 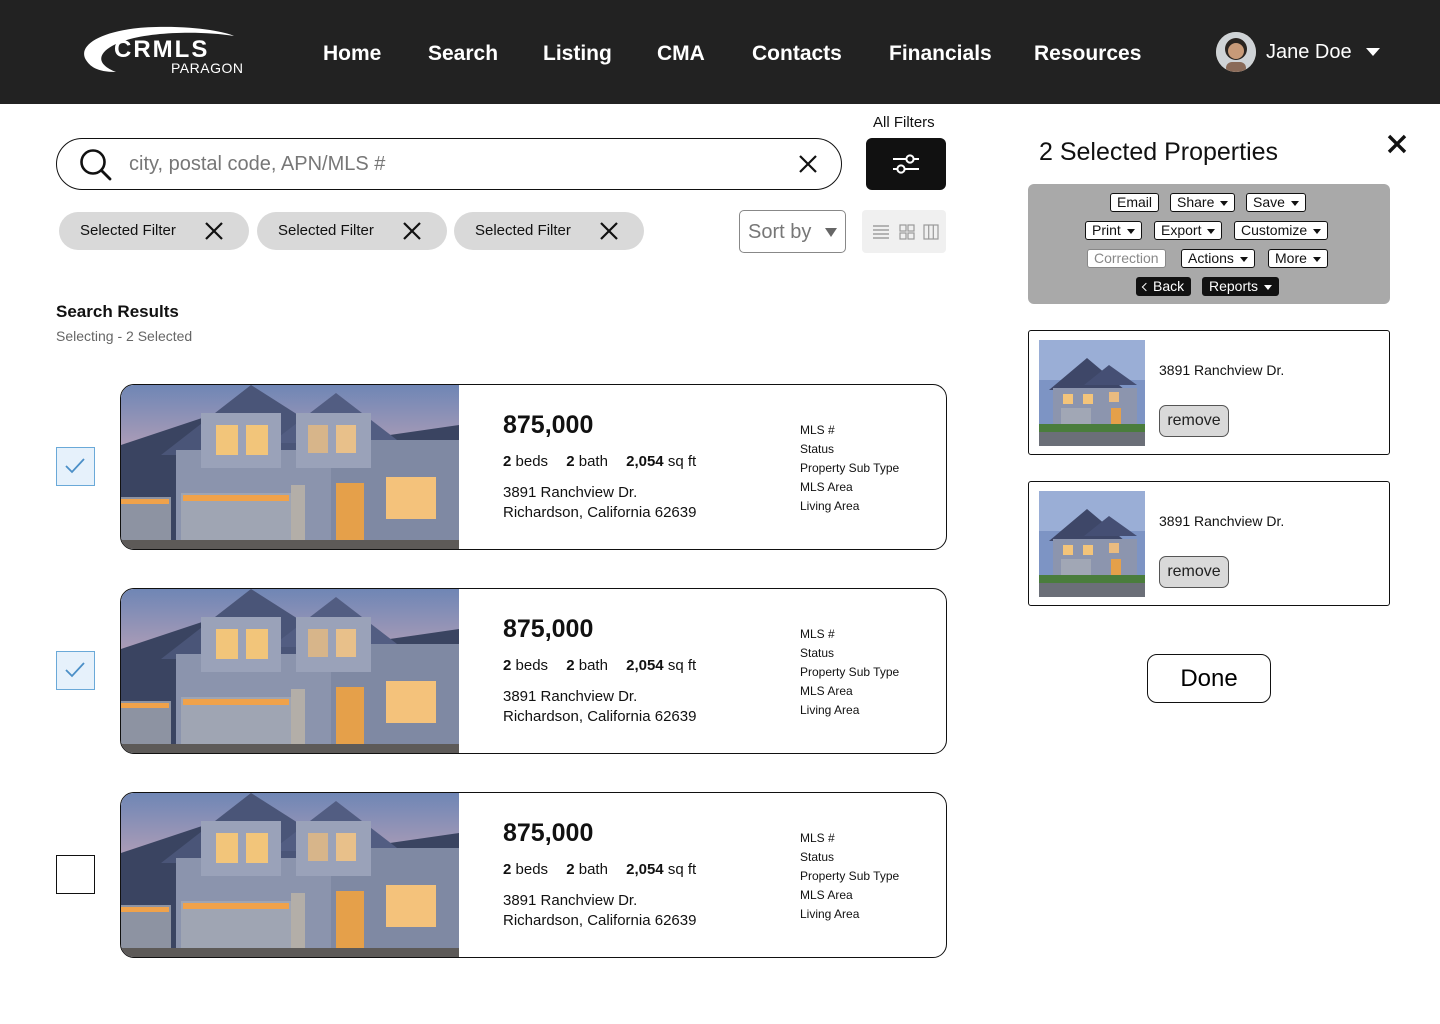 What do you see at coordinates (907, 232) in the screenshot?
I see `grid-view-icon` at bounding box center [907, 232].